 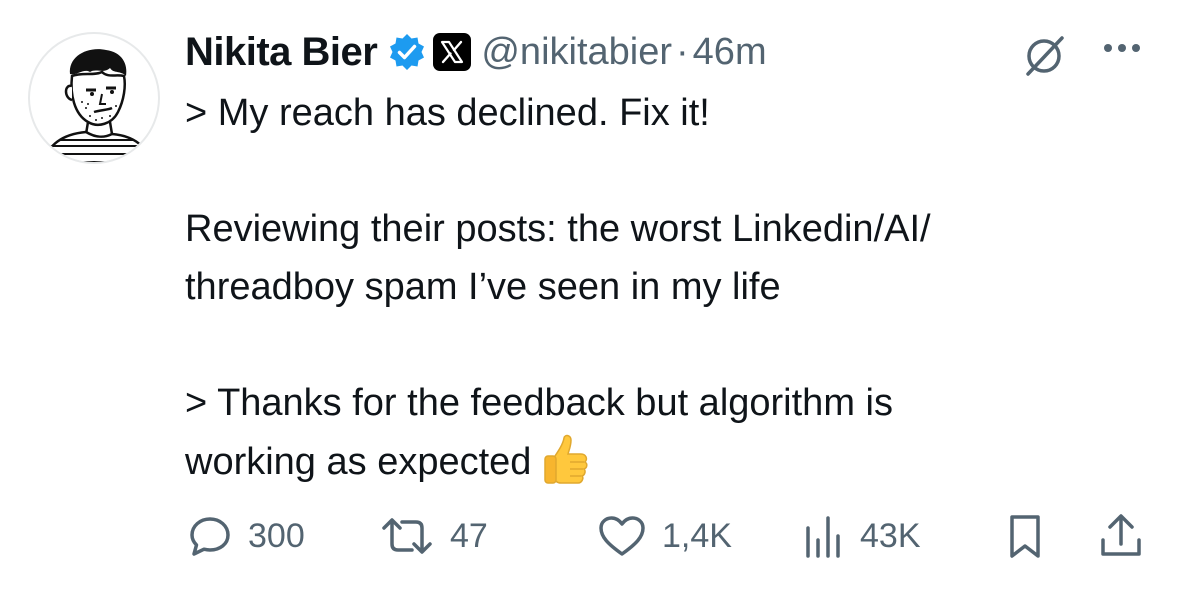 I want to click on bookmark-icon, so click(x=1025, y=536).